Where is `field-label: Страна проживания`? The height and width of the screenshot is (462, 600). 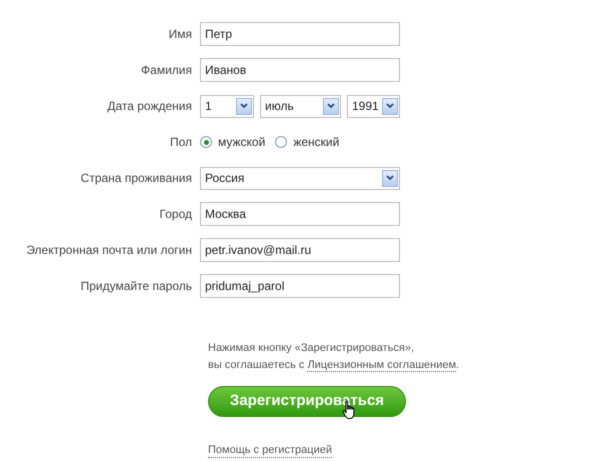 field-label: Страна проживания is located at coordinates (136, 178).